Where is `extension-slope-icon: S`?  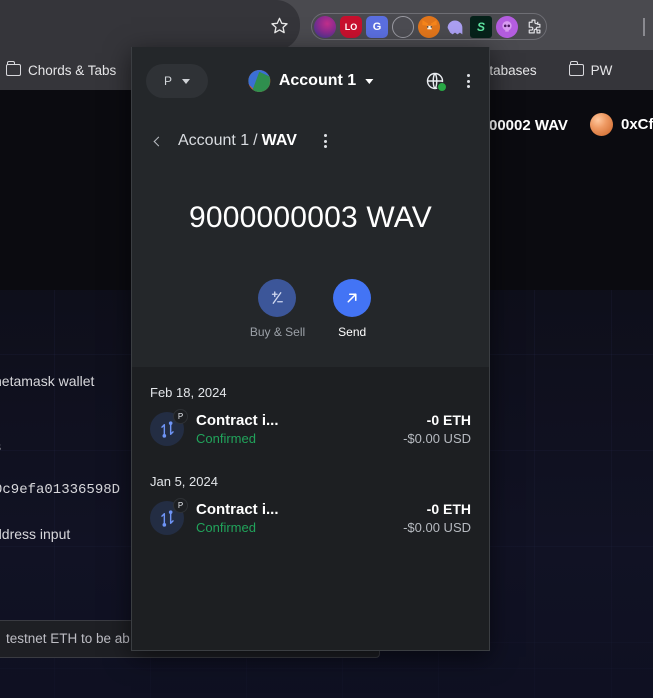
extension-slope-icon: S is located at coordinates (481, 26).